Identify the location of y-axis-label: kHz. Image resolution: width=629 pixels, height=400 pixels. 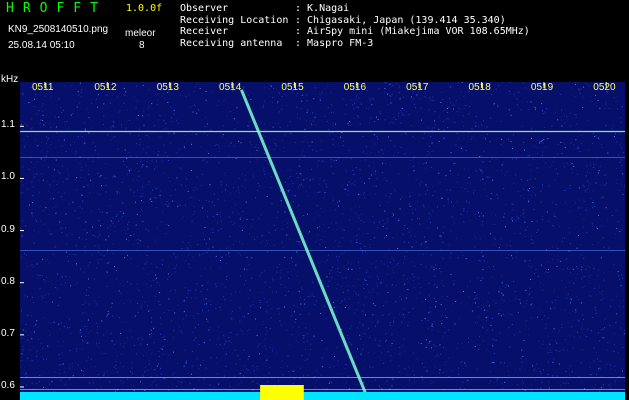
(10, 79).